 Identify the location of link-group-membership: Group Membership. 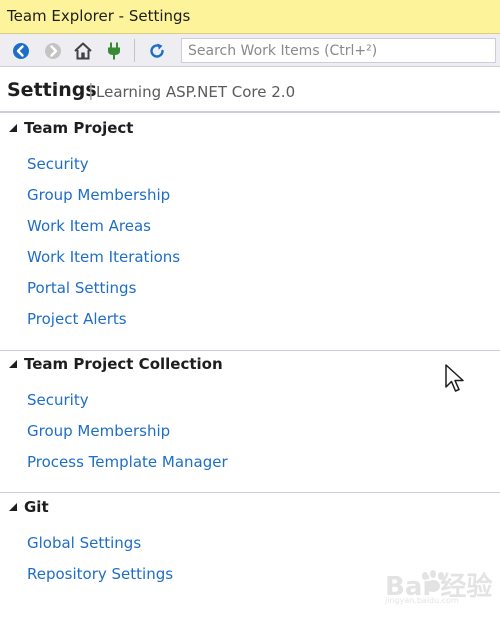
(98, 195).